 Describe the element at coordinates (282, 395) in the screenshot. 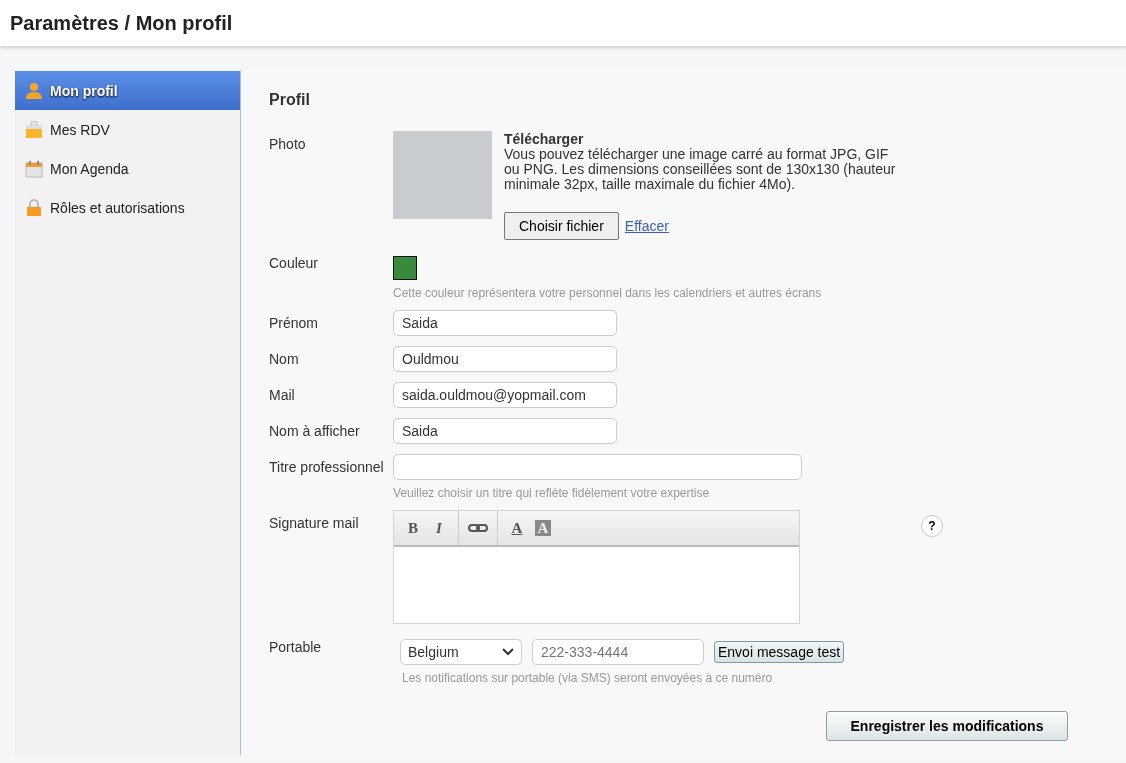

I see `field-label: Mail` at that location.